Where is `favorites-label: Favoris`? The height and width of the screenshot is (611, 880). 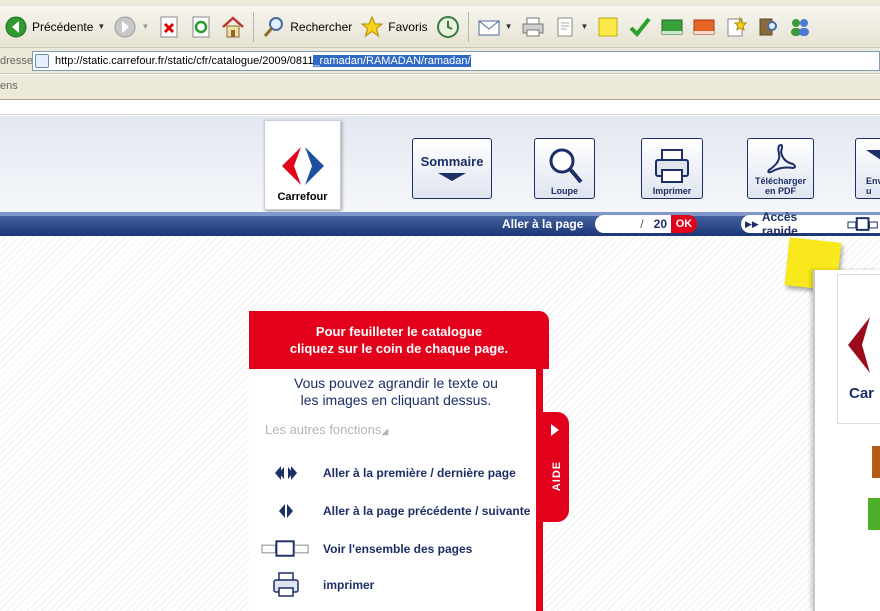 favorites-label: Favoris is located at coordinates (408, 26).